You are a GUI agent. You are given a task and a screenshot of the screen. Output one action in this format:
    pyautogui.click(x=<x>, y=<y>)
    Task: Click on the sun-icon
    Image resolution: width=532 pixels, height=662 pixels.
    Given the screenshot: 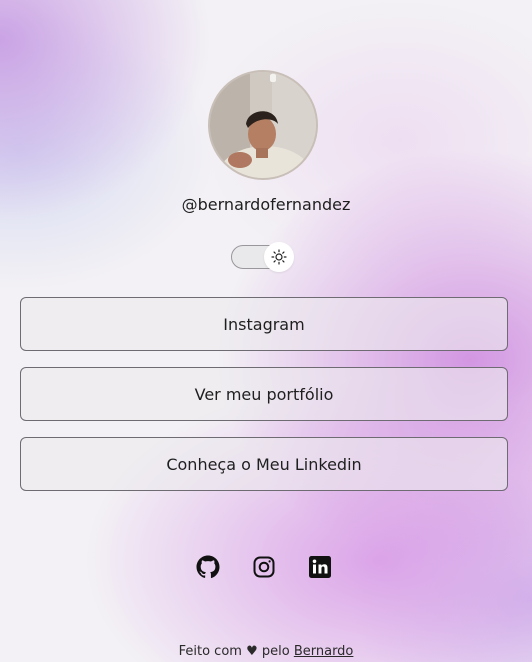 What is the action you would take?
    pyautogui.click(x=279, y=257)
    